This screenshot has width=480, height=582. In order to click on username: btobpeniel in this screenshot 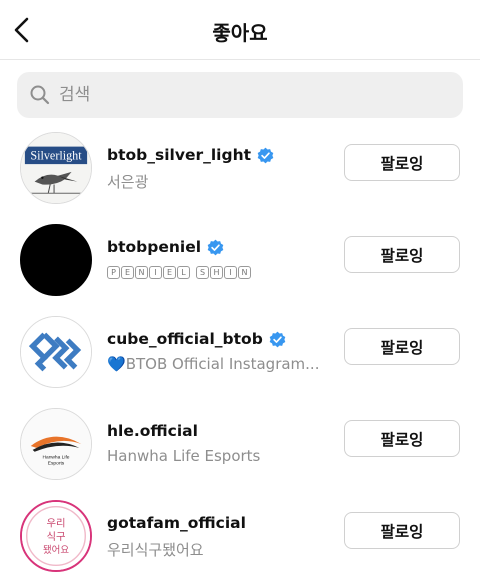, I will do `click(165, 247)`.